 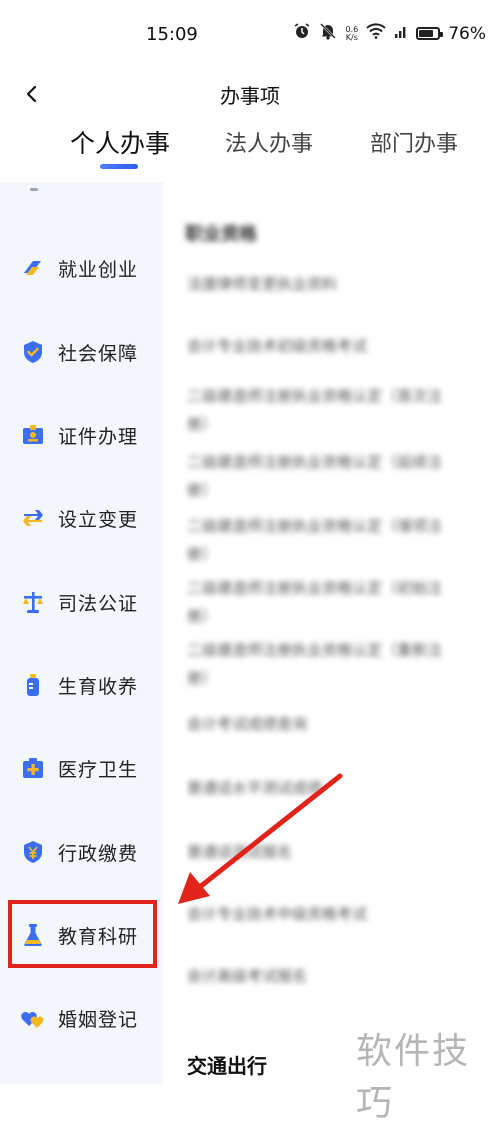 I want to click on sidebar-item-label: 婚姻登记, so click(x=98, y=1019).